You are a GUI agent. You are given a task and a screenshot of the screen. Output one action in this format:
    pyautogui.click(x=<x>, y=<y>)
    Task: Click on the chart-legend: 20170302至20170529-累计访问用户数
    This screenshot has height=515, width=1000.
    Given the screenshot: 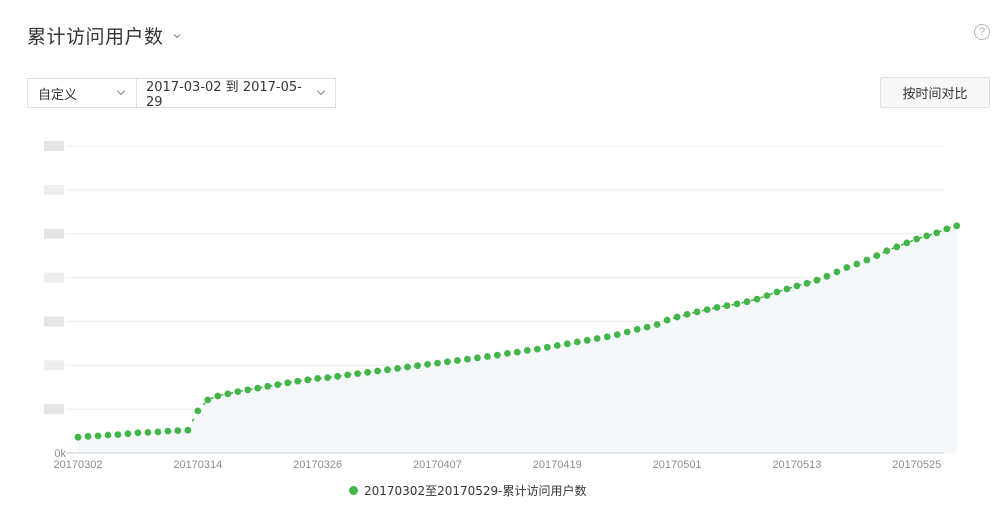 What is the action you would take?
    pyautogui.click(x=468, y=490)
    